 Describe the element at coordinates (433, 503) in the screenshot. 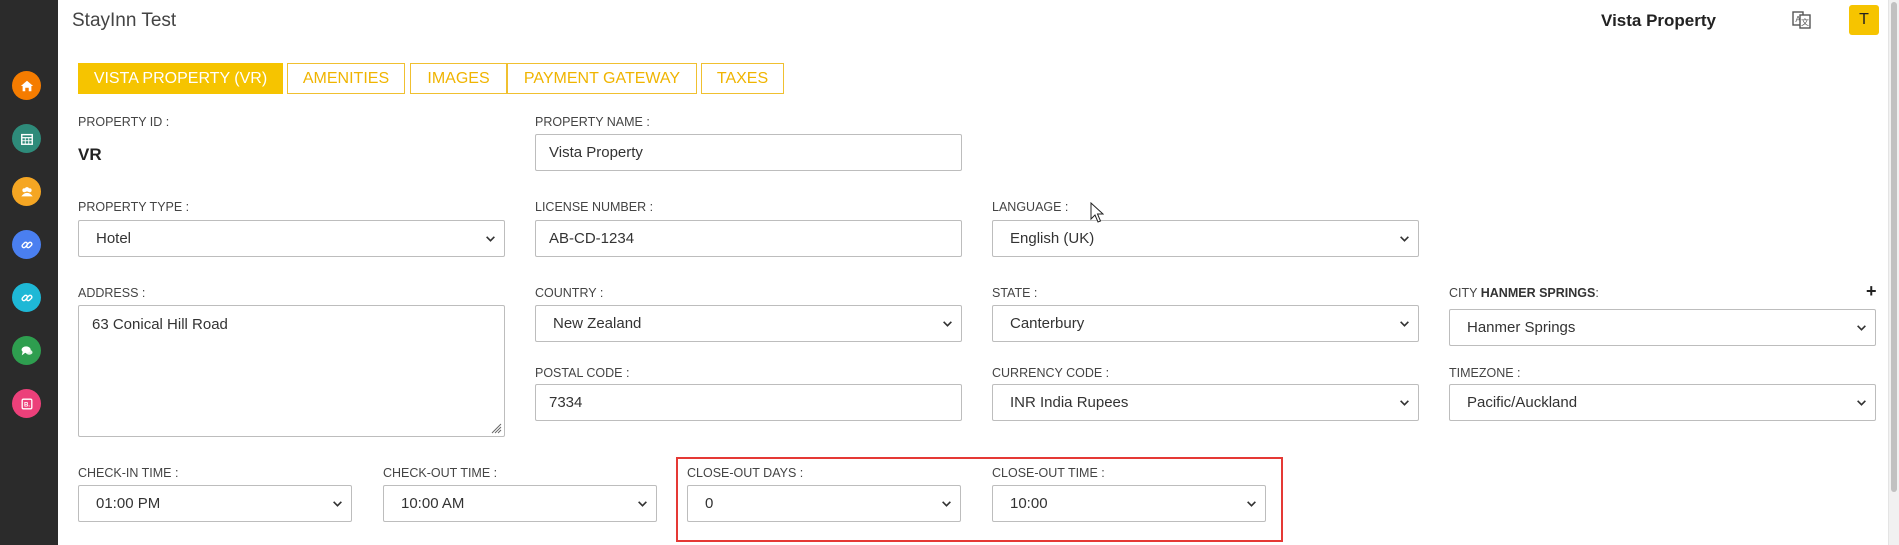

I see `check-out-time-value: 10:00 AM` at that location.